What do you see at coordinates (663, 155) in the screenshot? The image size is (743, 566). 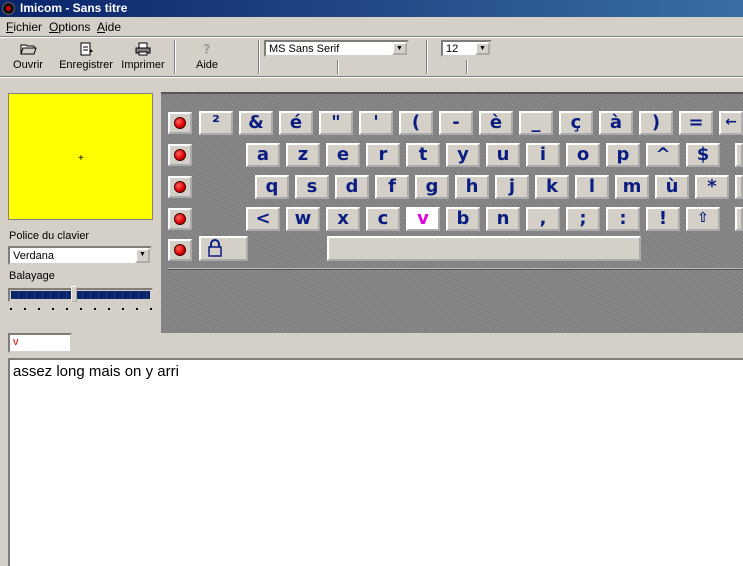 I see `key: ^` at bounding box center [663, 155].